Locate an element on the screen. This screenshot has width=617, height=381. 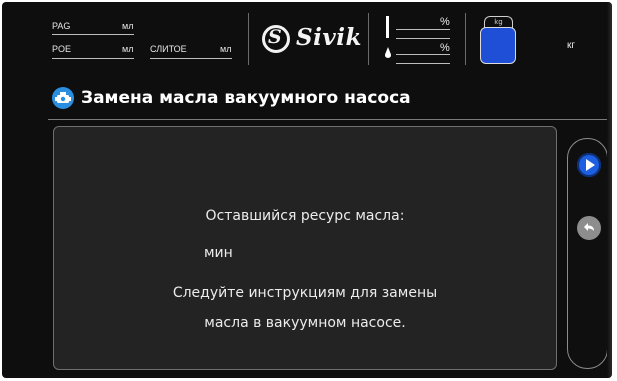
pag-value-line is located at coordinates (93, 34).